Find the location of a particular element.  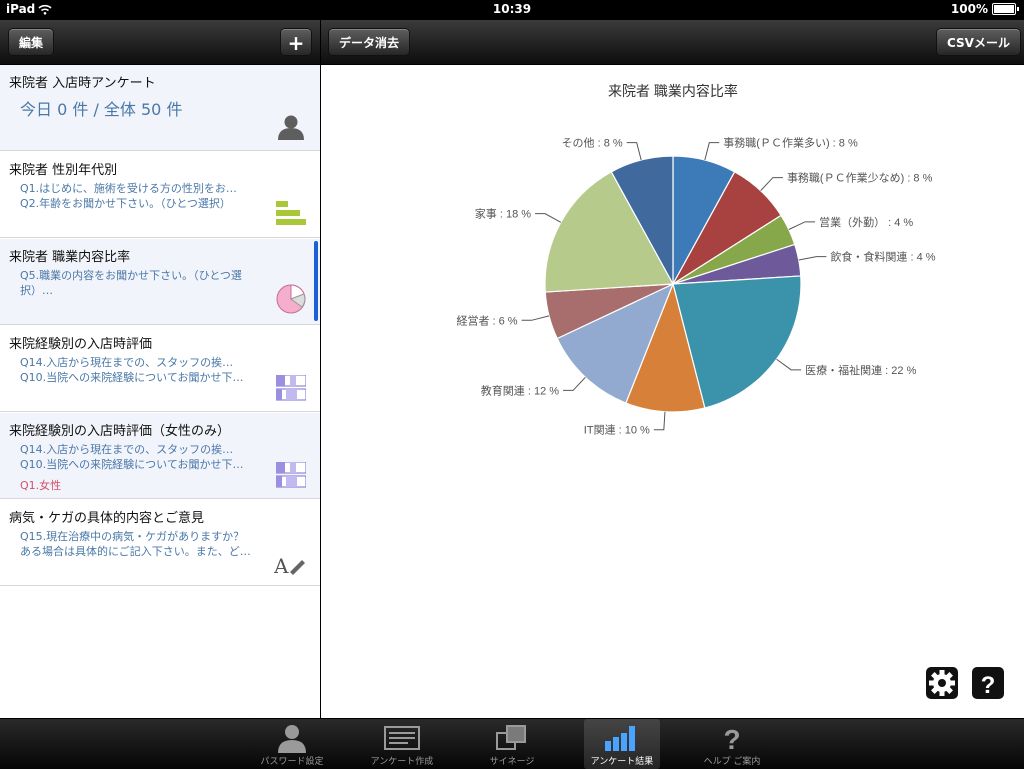

survey-title: 来院者 職業内容比率 is located at coordinates (70, 257).